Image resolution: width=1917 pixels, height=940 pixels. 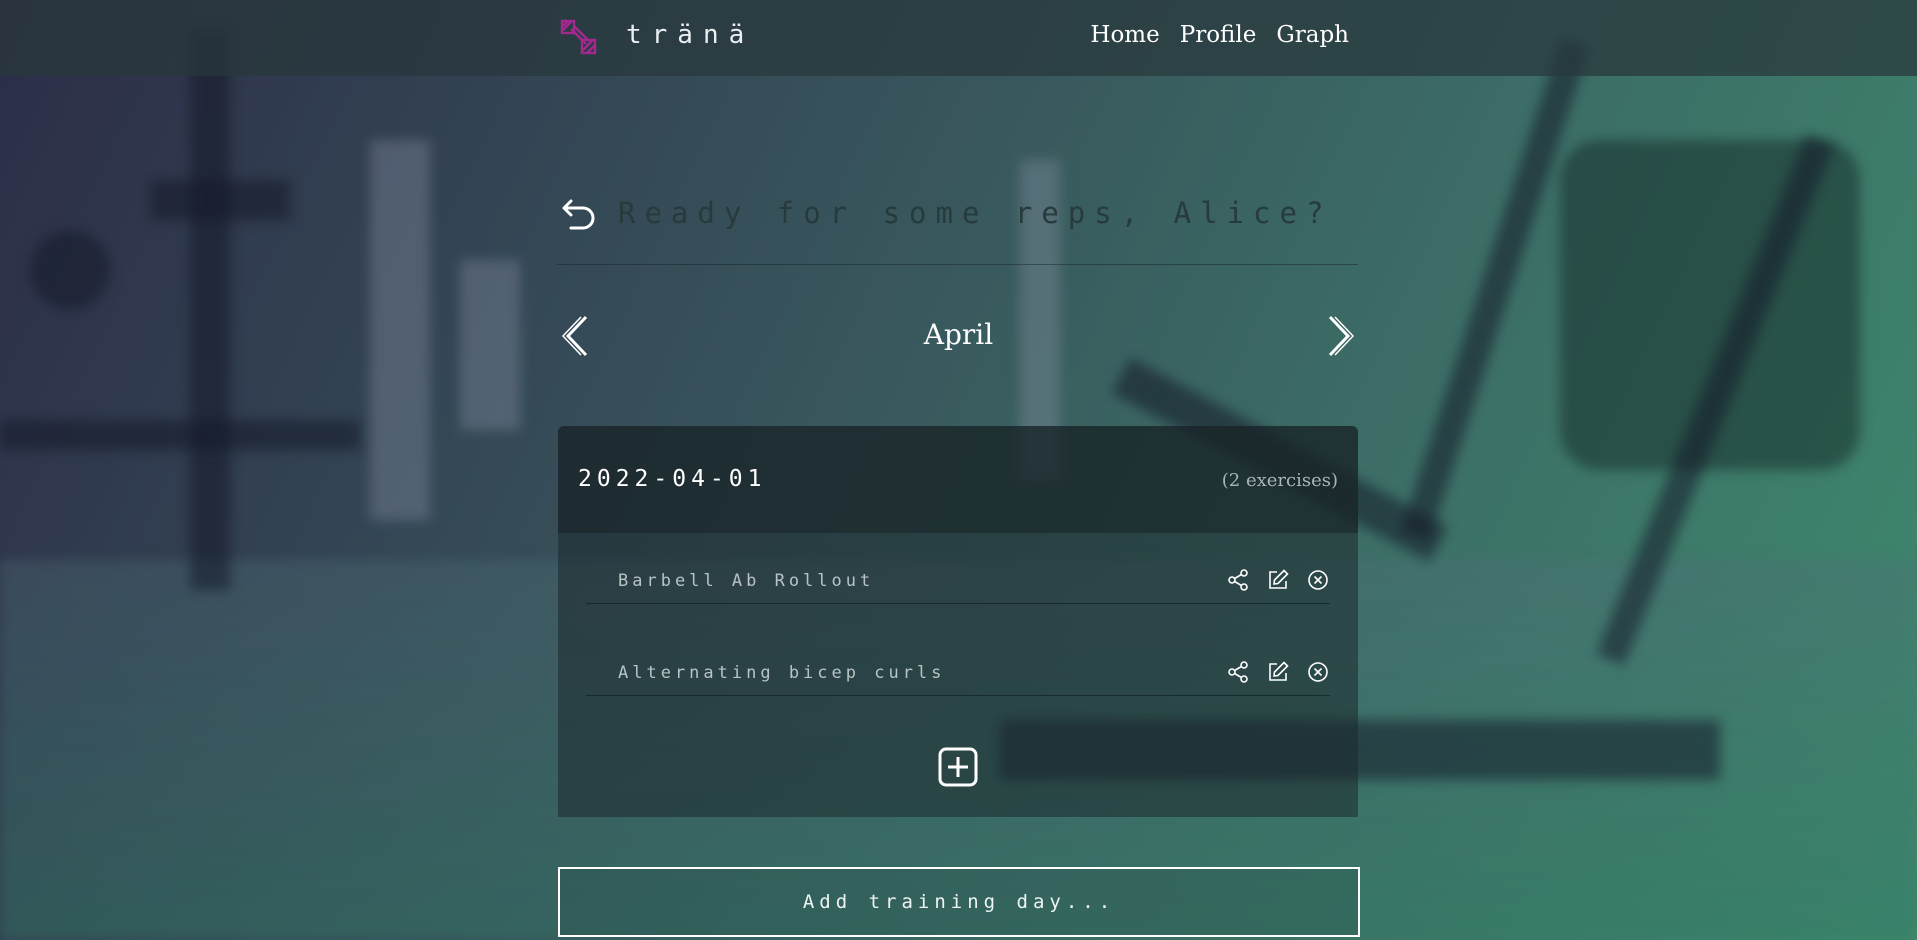 What do you see at coordinates (672, 479) in the screenshot?
I see `training-day-date: 2022-04-01` at bounding box center [672, 479].